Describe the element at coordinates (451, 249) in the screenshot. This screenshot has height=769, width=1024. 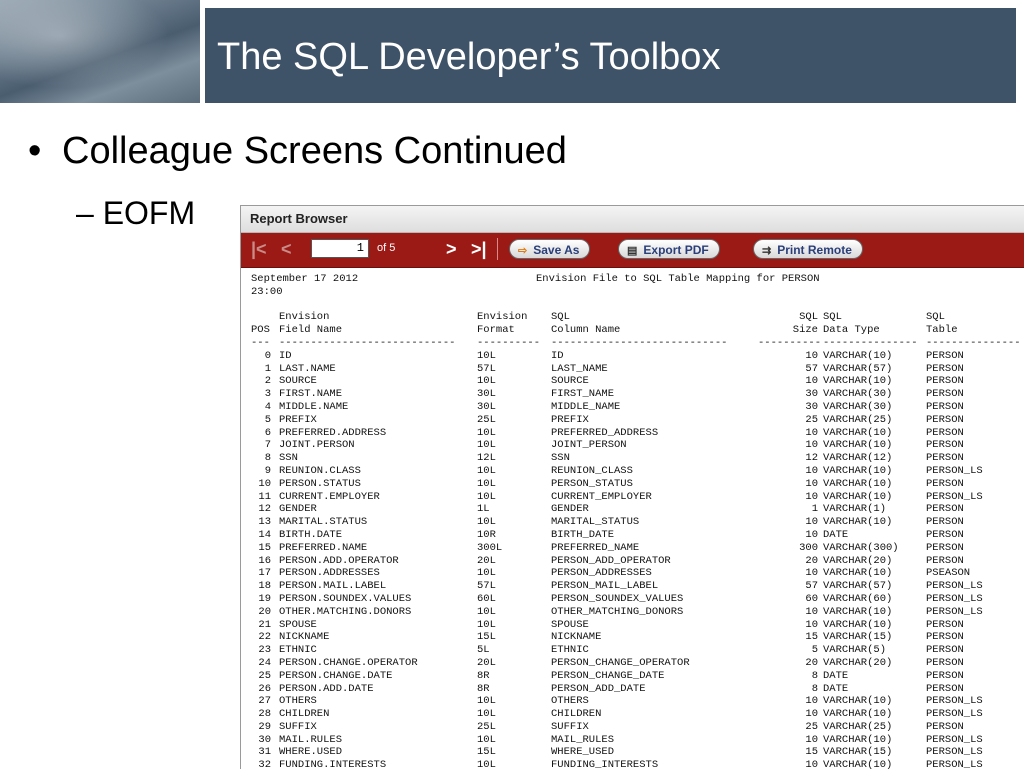
I see `next-page-icon: >` at that location.